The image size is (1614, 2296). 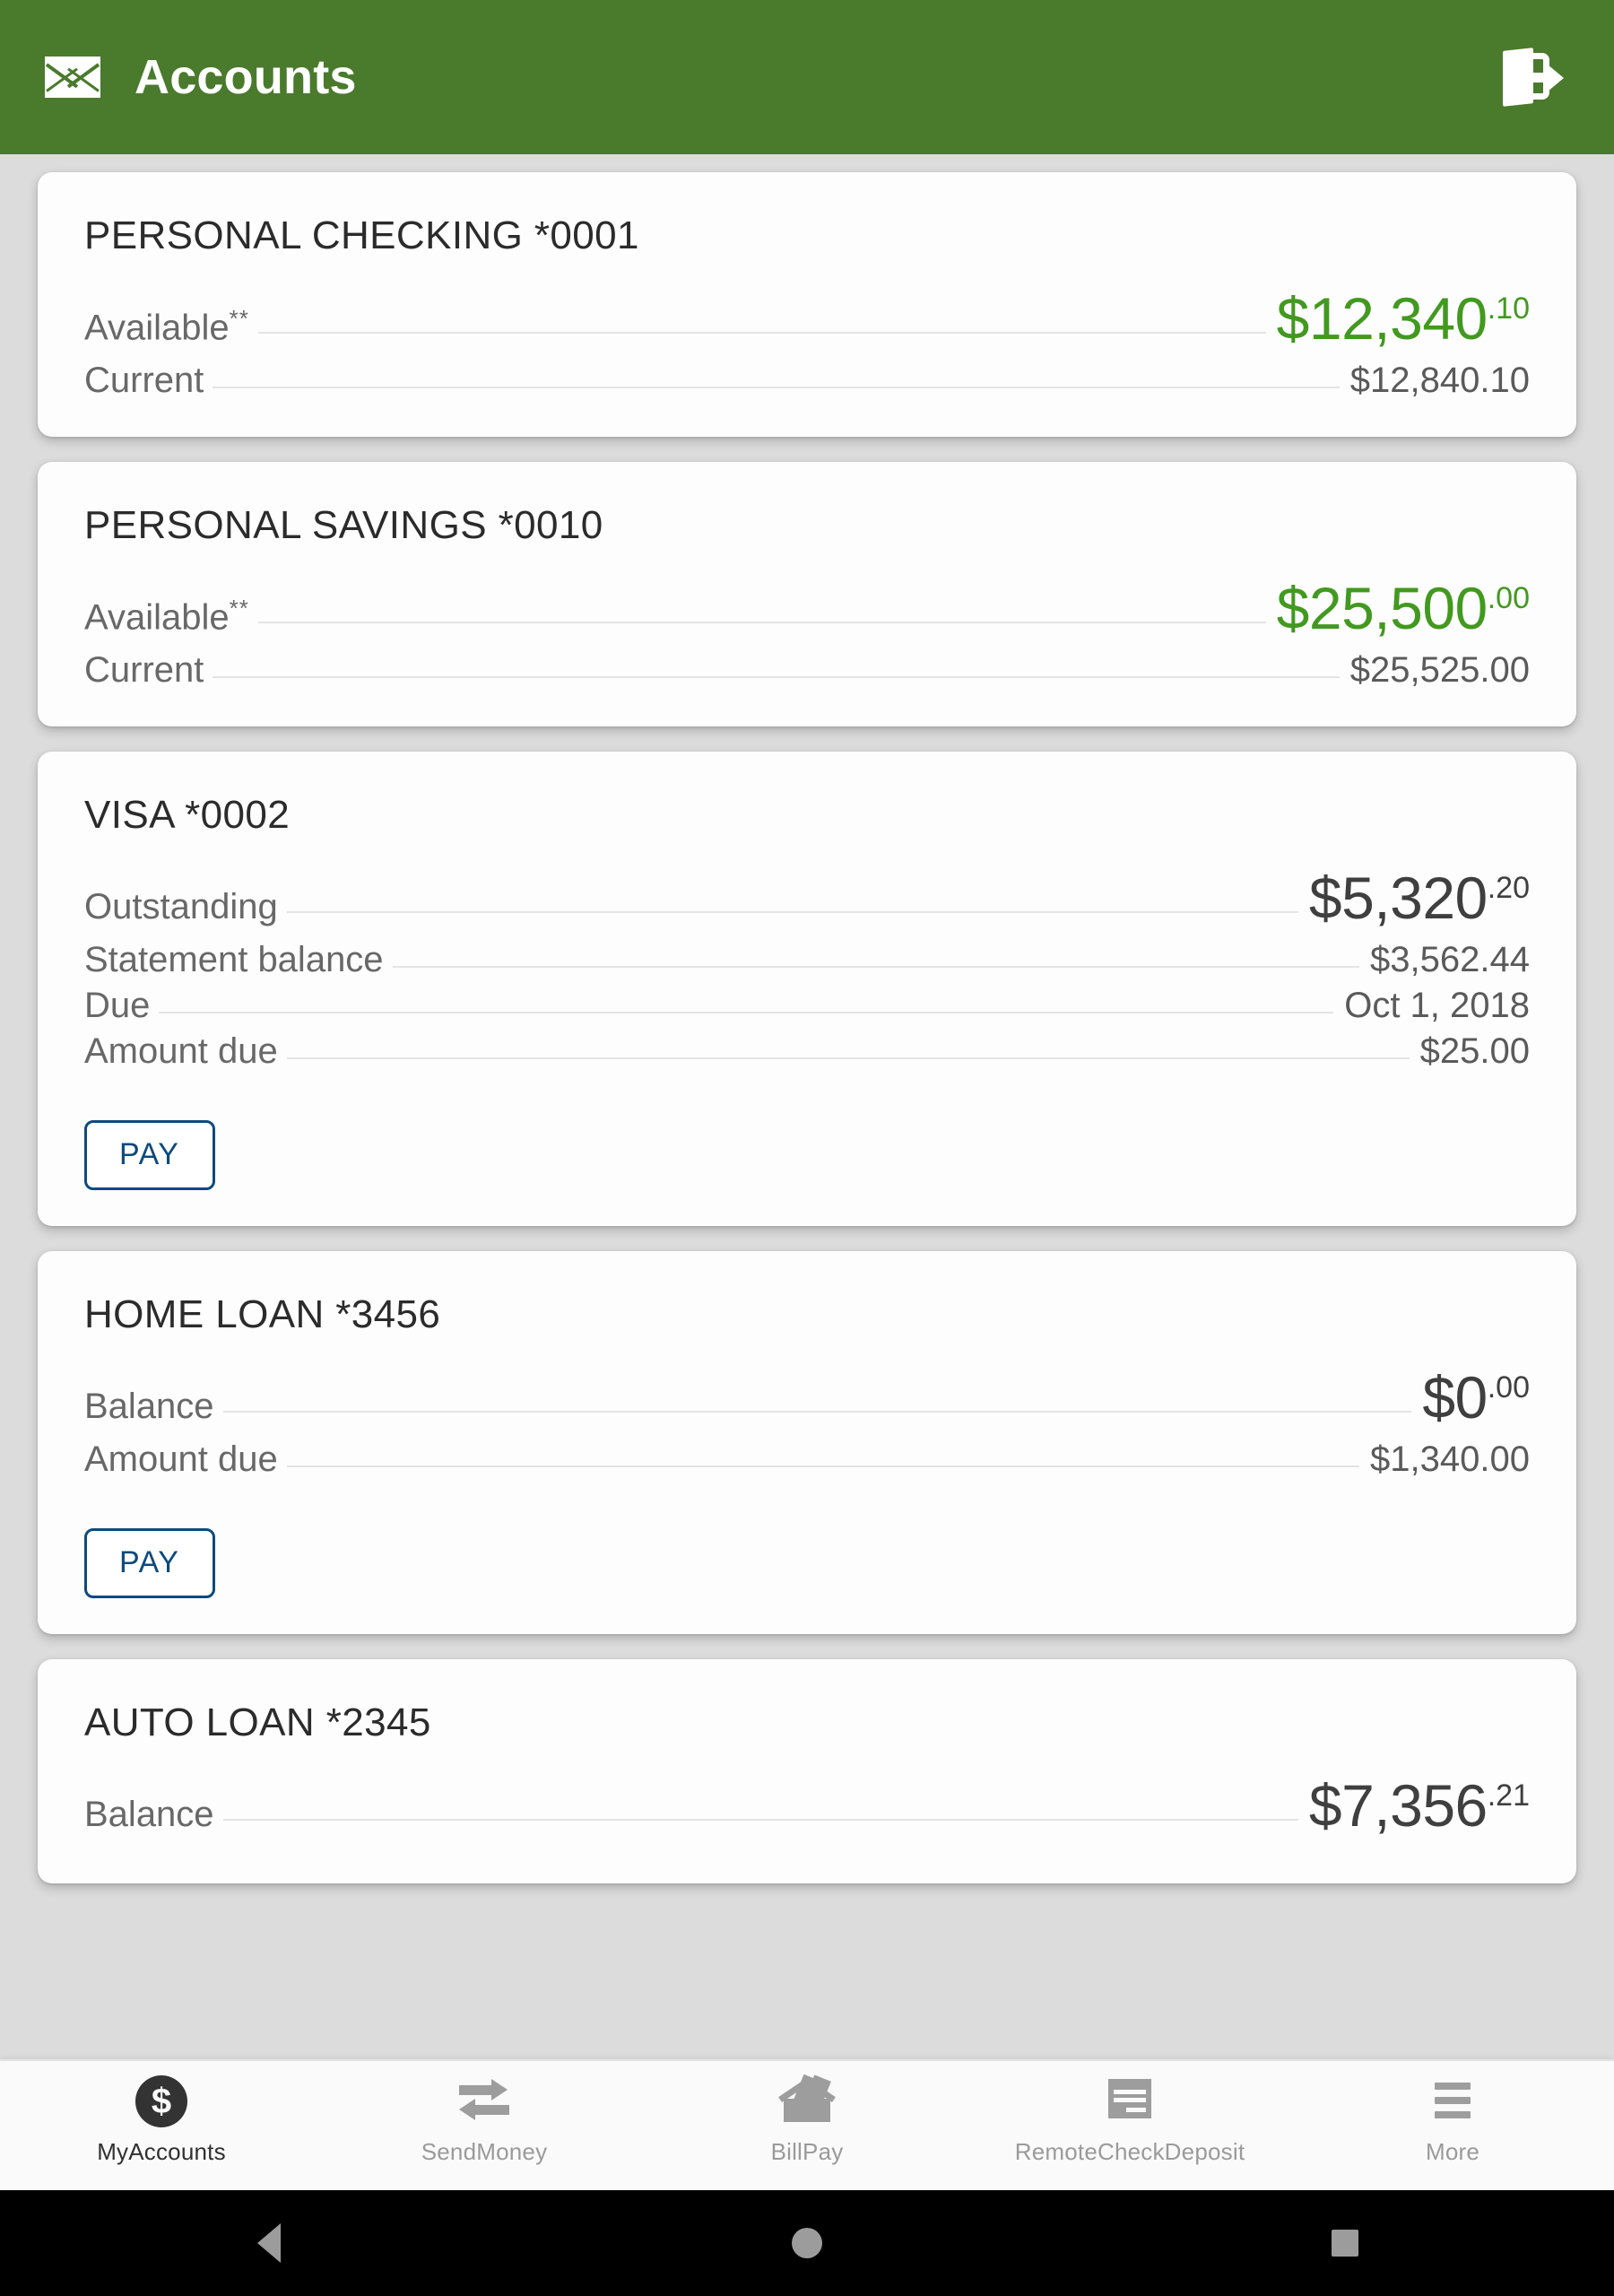 I want to click on account-primary-amount: $25,500.00, so click(x=1398, y=608).